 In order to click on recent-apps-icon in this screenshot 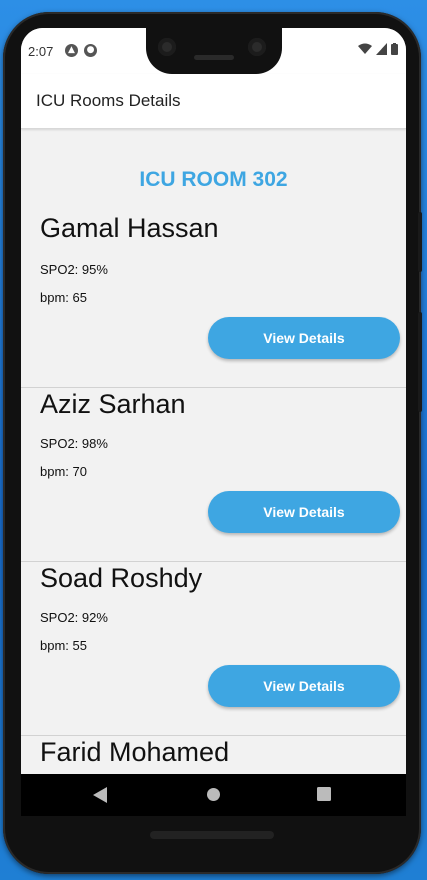, I will do `click(324, 794)`.